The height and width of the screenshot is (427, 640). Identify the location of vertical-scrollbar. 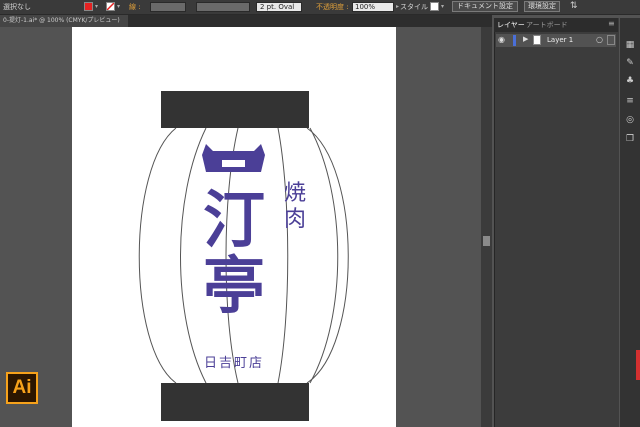
(486, 227).